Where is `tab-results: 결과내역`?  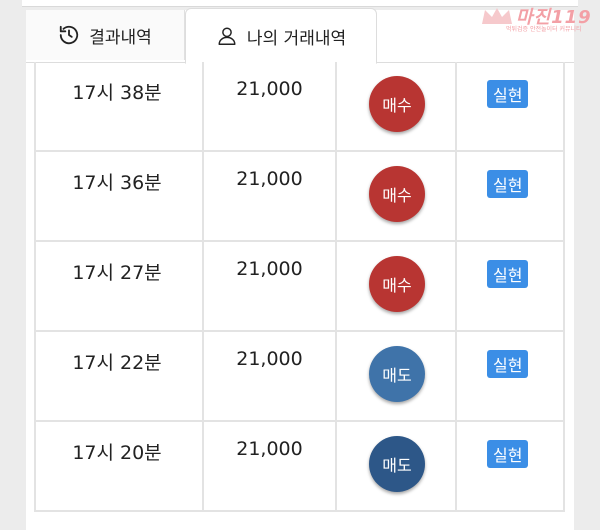 tab-results: 결과내역 is located at coordinates (105, 35).